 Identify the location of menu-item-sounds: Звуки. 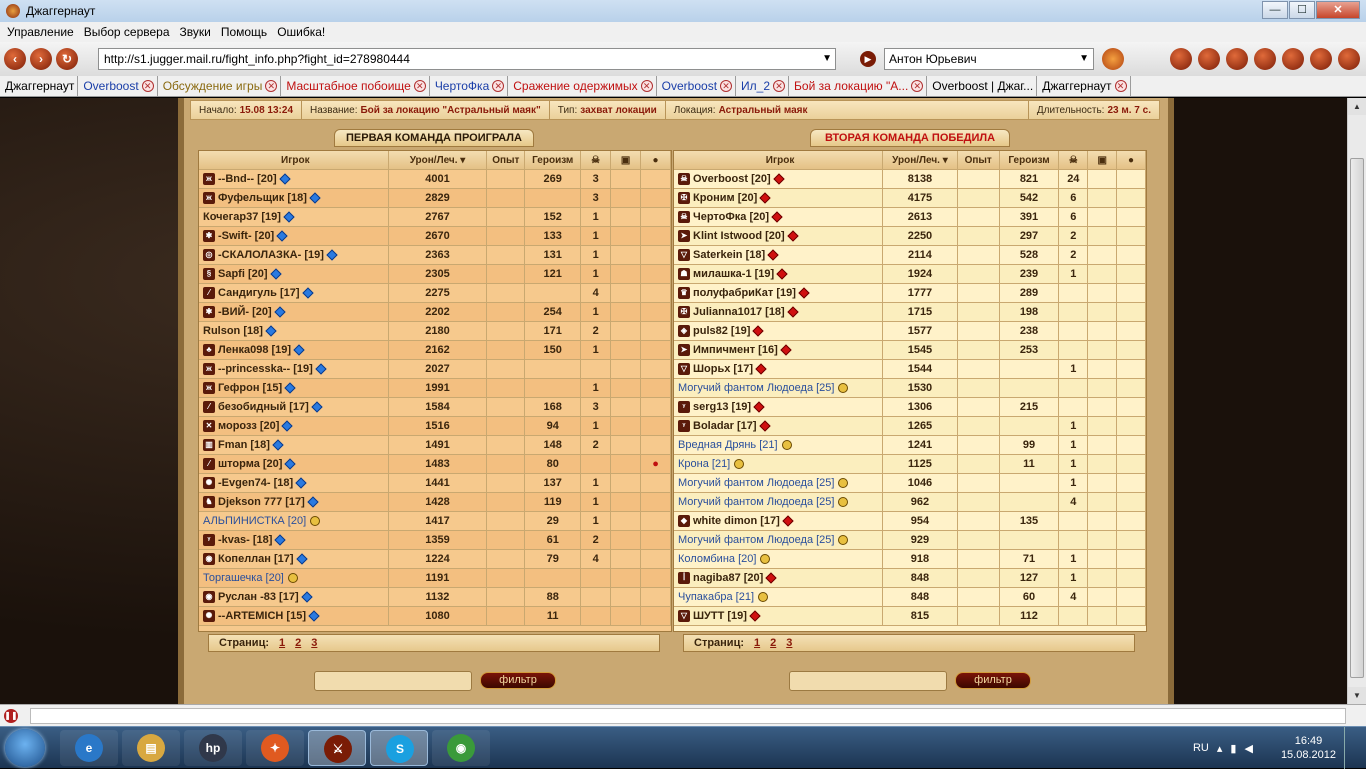
(195, 32).